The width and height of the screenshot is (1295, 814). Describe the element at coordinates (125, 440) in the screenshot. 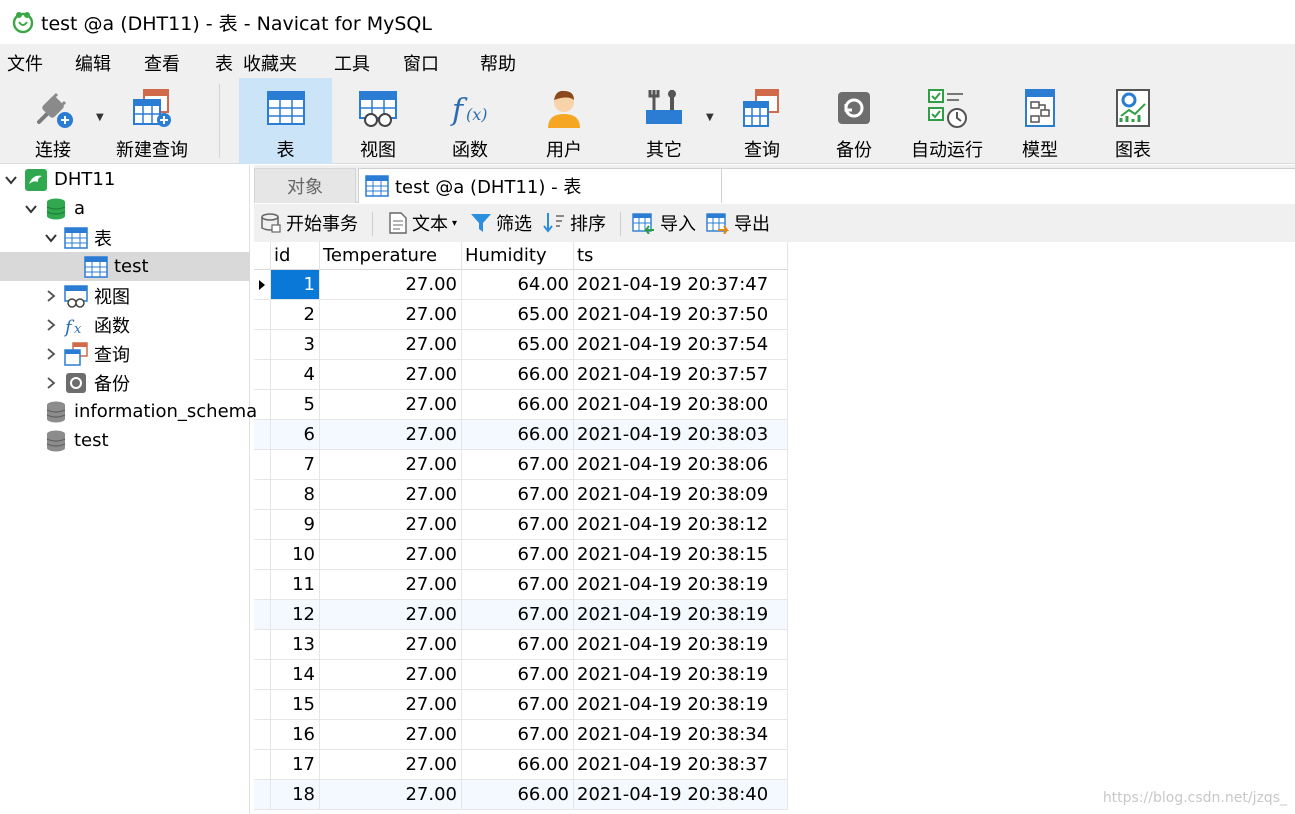

I see `tree-database-test: test` at that location.